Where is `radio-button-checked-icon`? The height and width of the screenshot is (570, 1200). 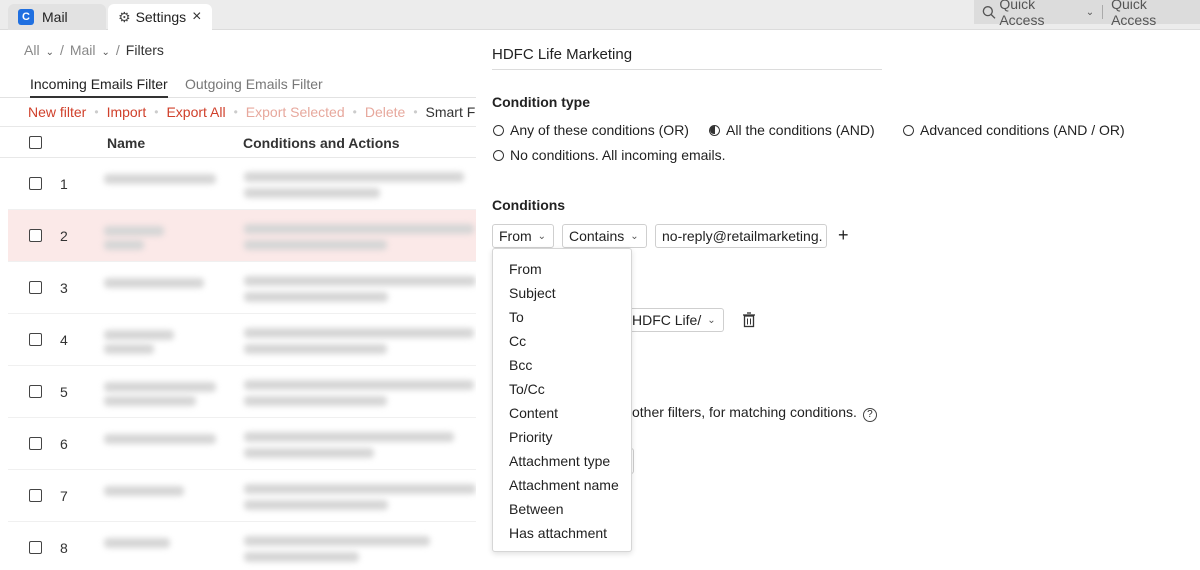 radio-button-checked-icon is located at coordinates (714, 130).